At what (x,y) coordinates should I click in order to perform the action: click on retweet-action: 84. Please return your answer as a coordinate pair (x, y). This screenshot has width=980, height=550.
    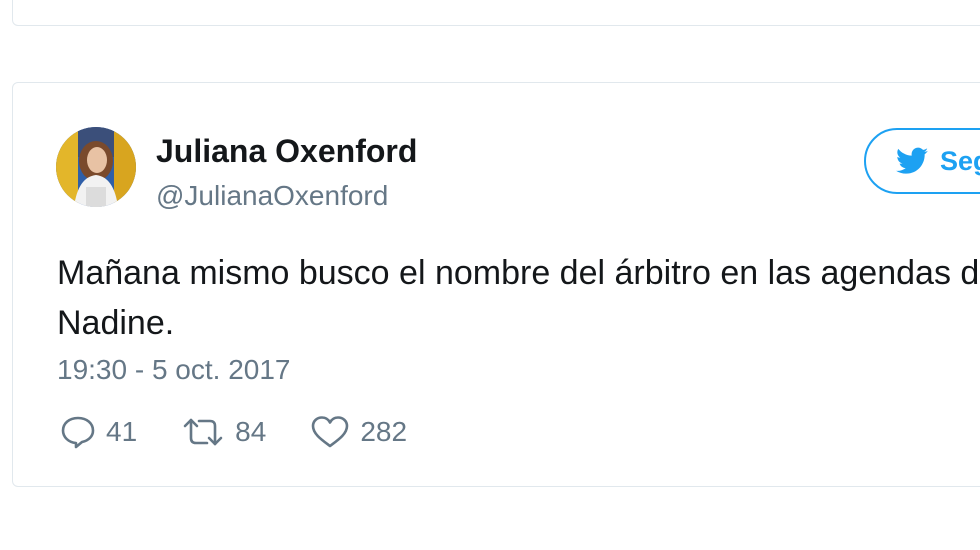
    Looking at the image, I should click on (223, 432).